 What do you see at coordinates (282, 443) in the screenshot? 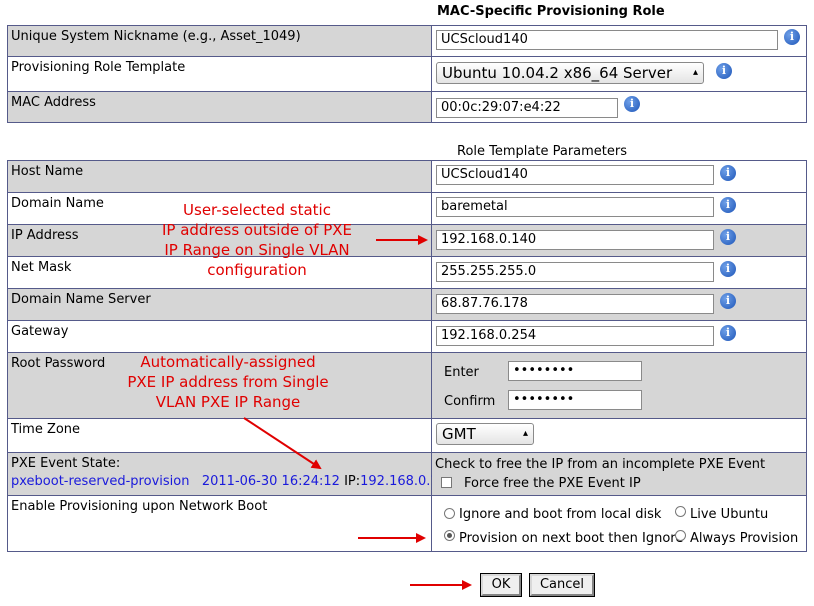
I see `red-arrow-icon` at bounding box center [282, 443].